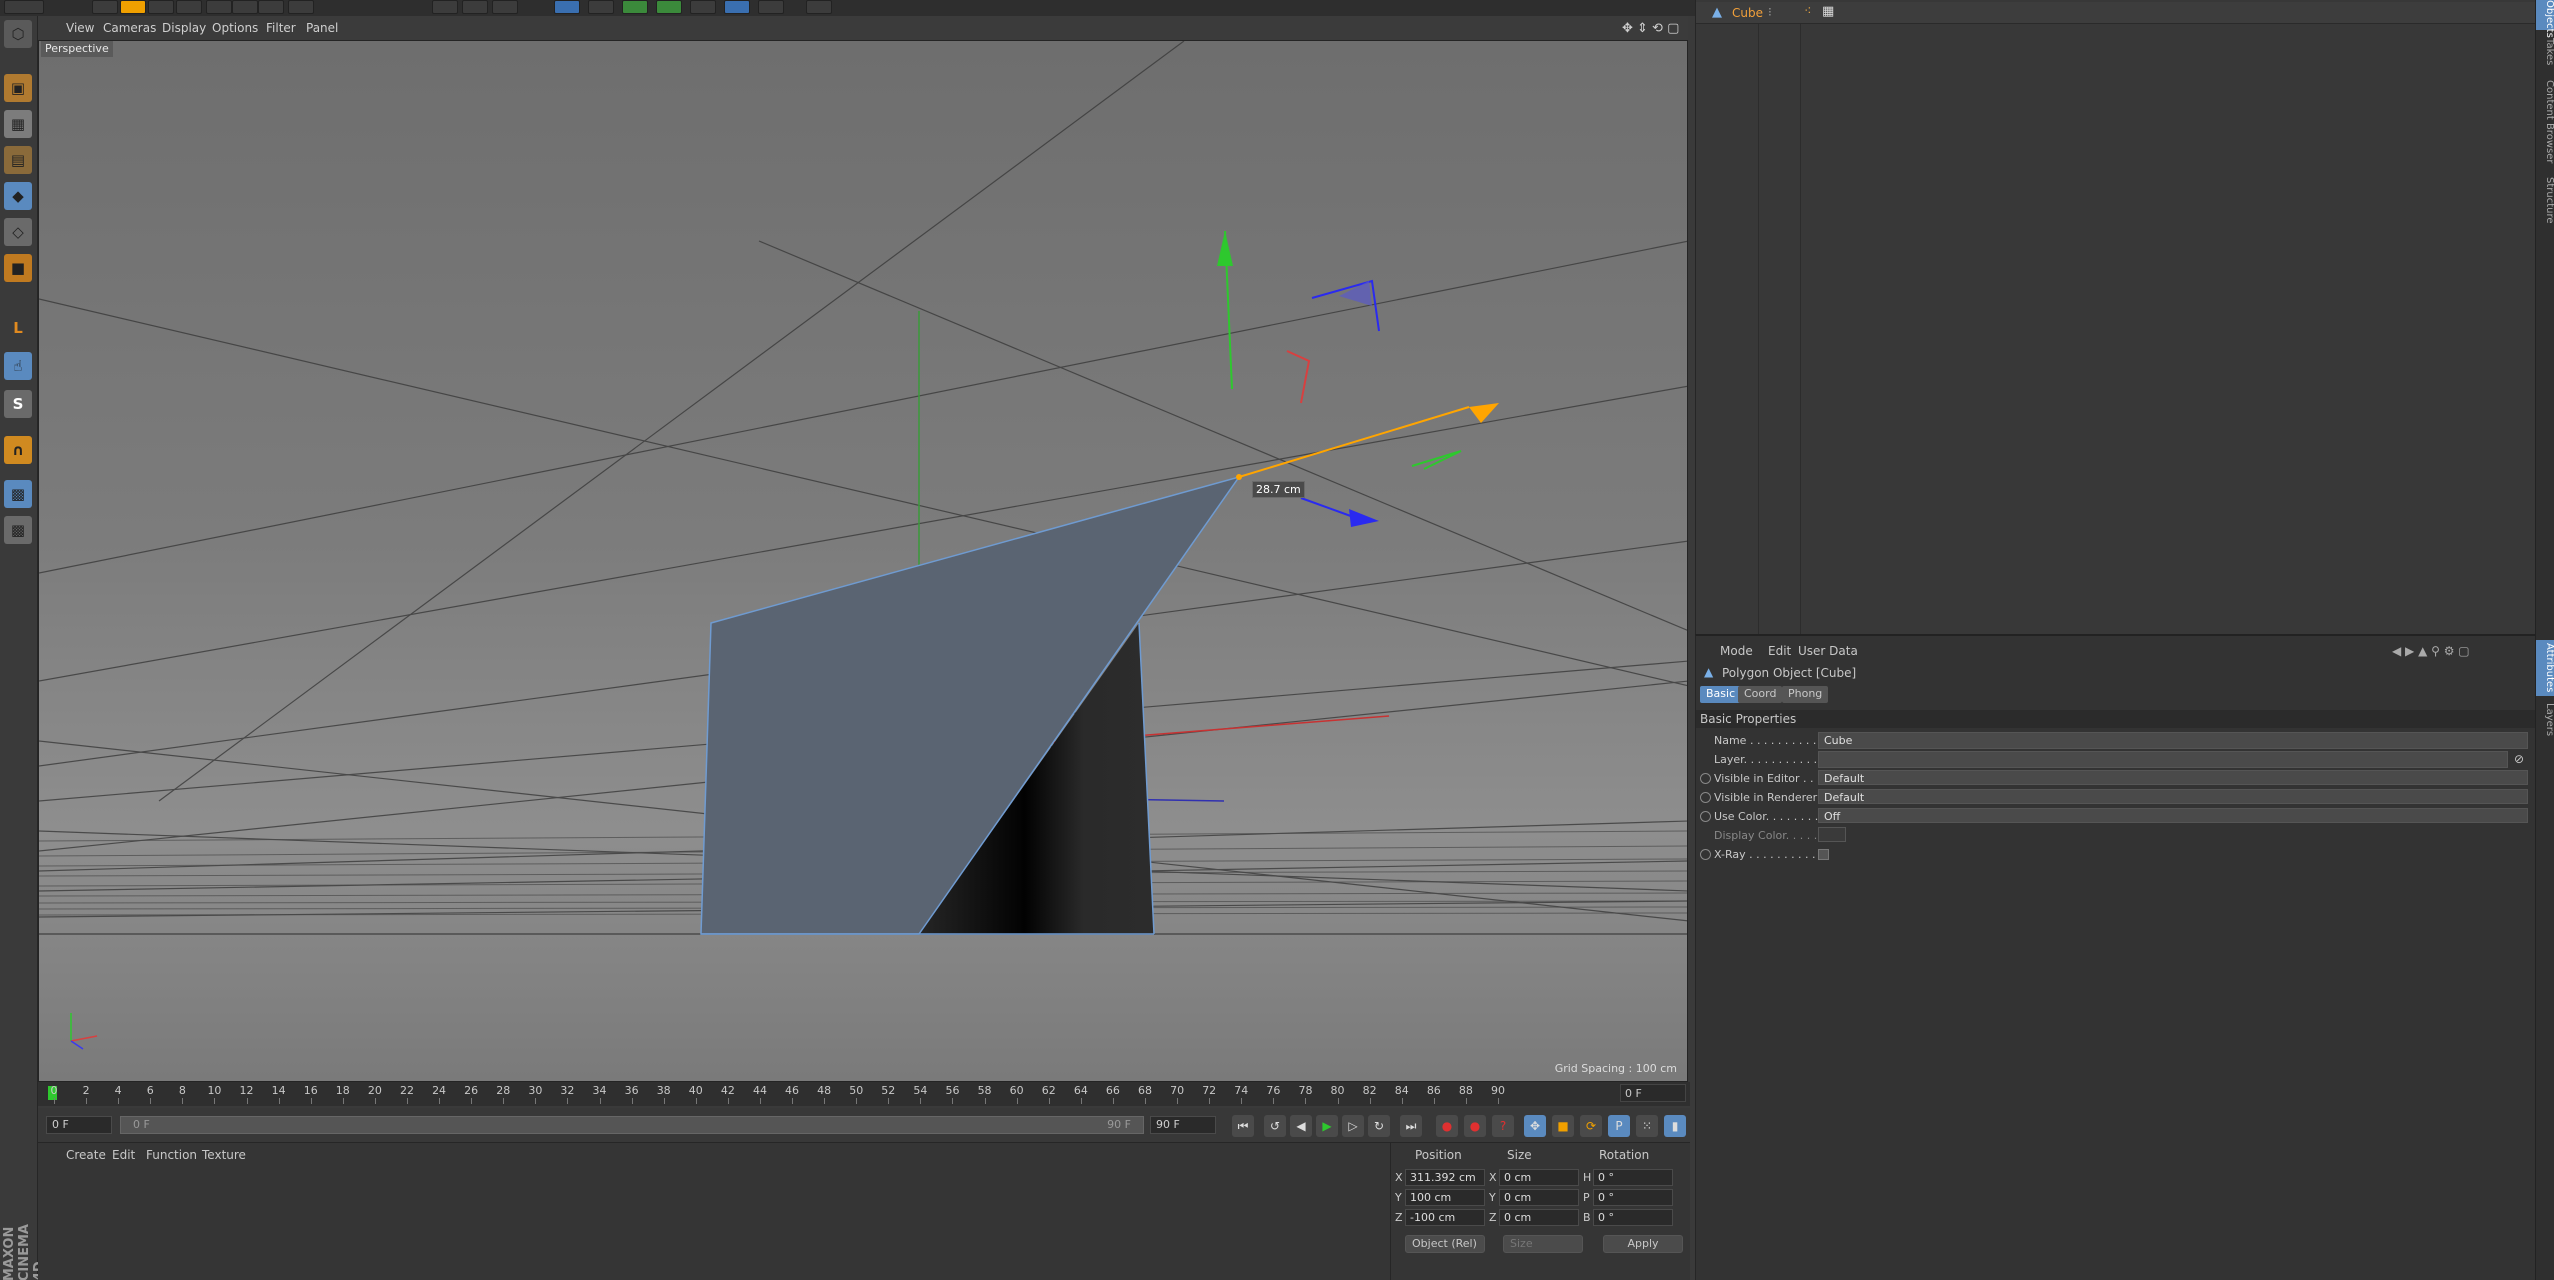 This screenshot has width=2554, height=1280. I want to click on spline-pen-button, so click(601, 7).